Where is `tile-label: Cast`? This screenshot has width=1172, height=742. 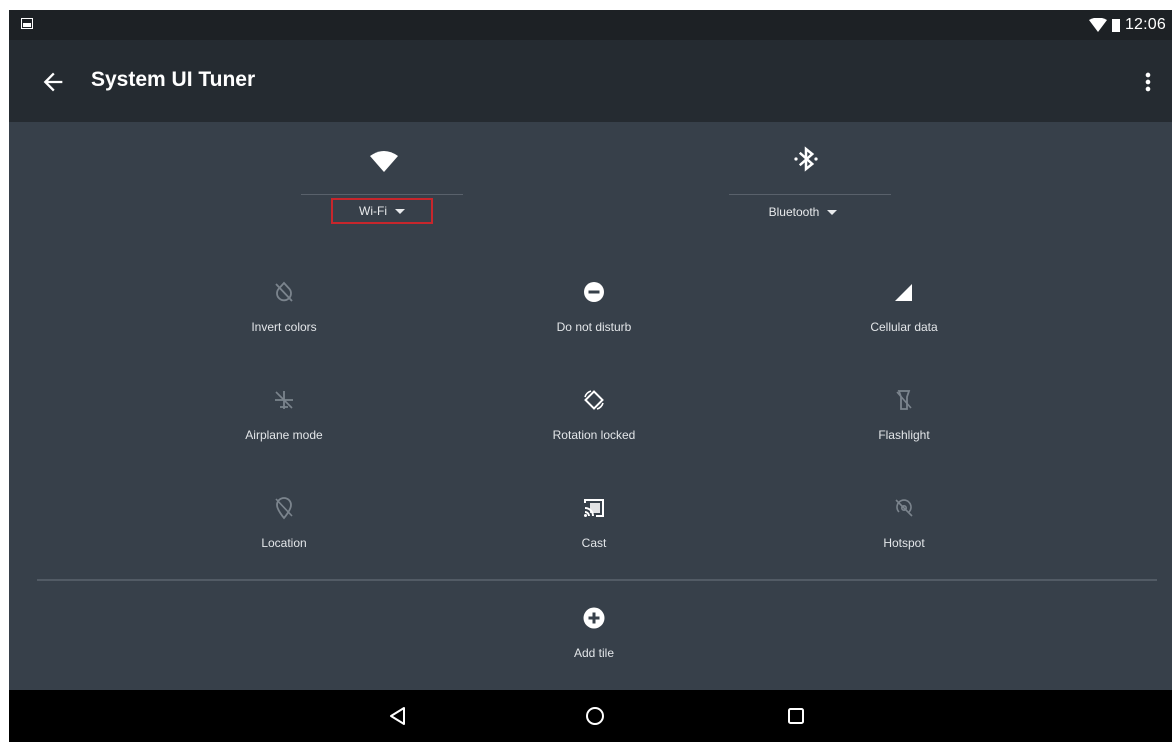 tile-label: Cast is located at coordinates (594, 543).